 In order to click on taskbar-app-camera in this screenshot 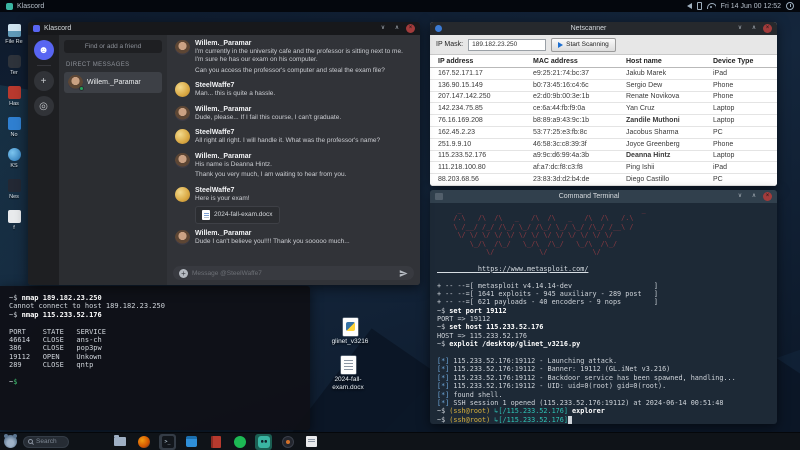, I will do `click(287, 442)`.